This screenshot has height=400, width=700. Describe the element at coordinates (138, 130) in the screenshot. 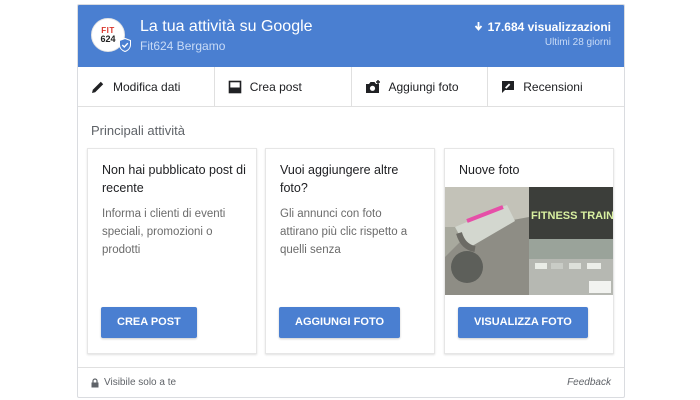

I see `section-title: Principali attività` at that location.